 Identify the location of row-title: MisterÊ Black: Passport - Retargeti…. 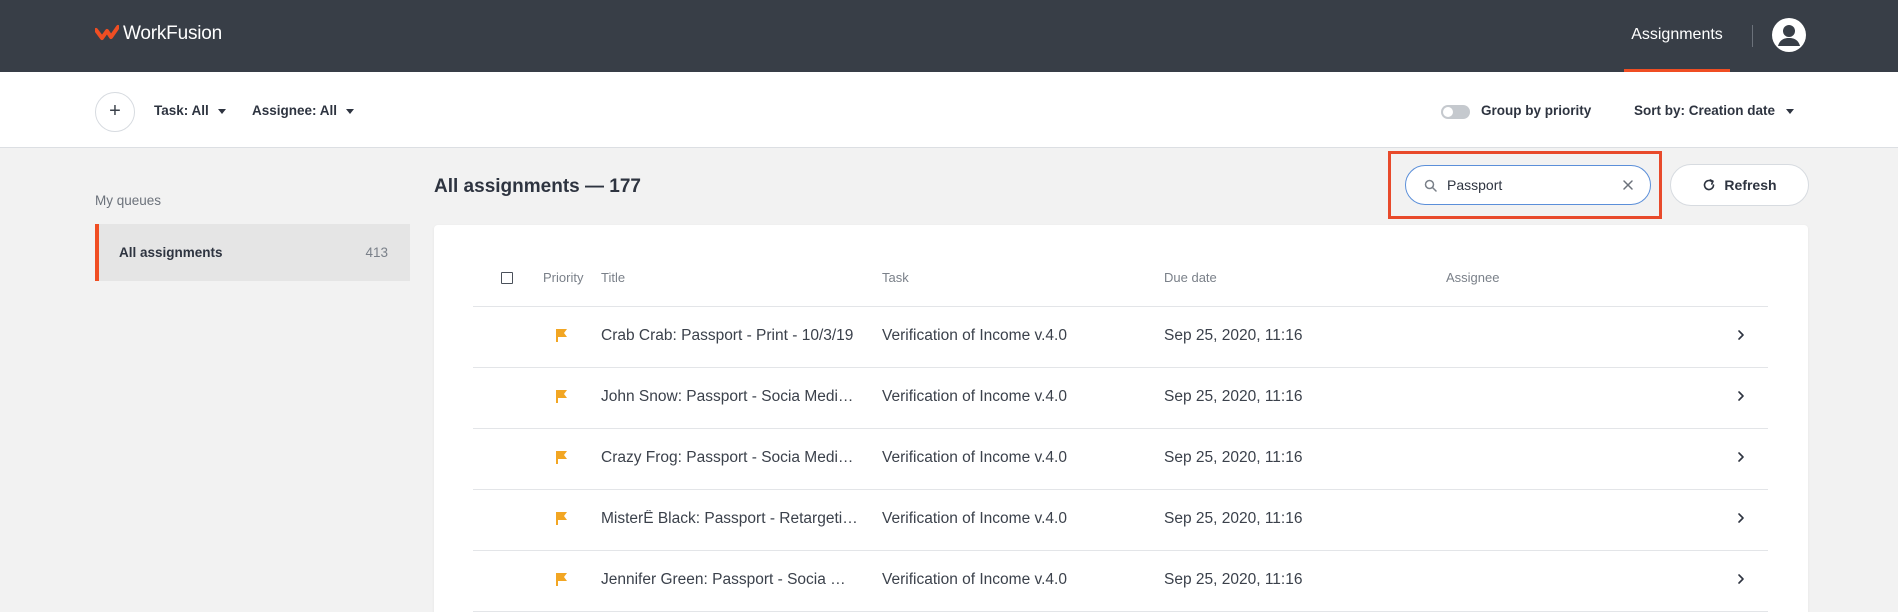
(729, 518).